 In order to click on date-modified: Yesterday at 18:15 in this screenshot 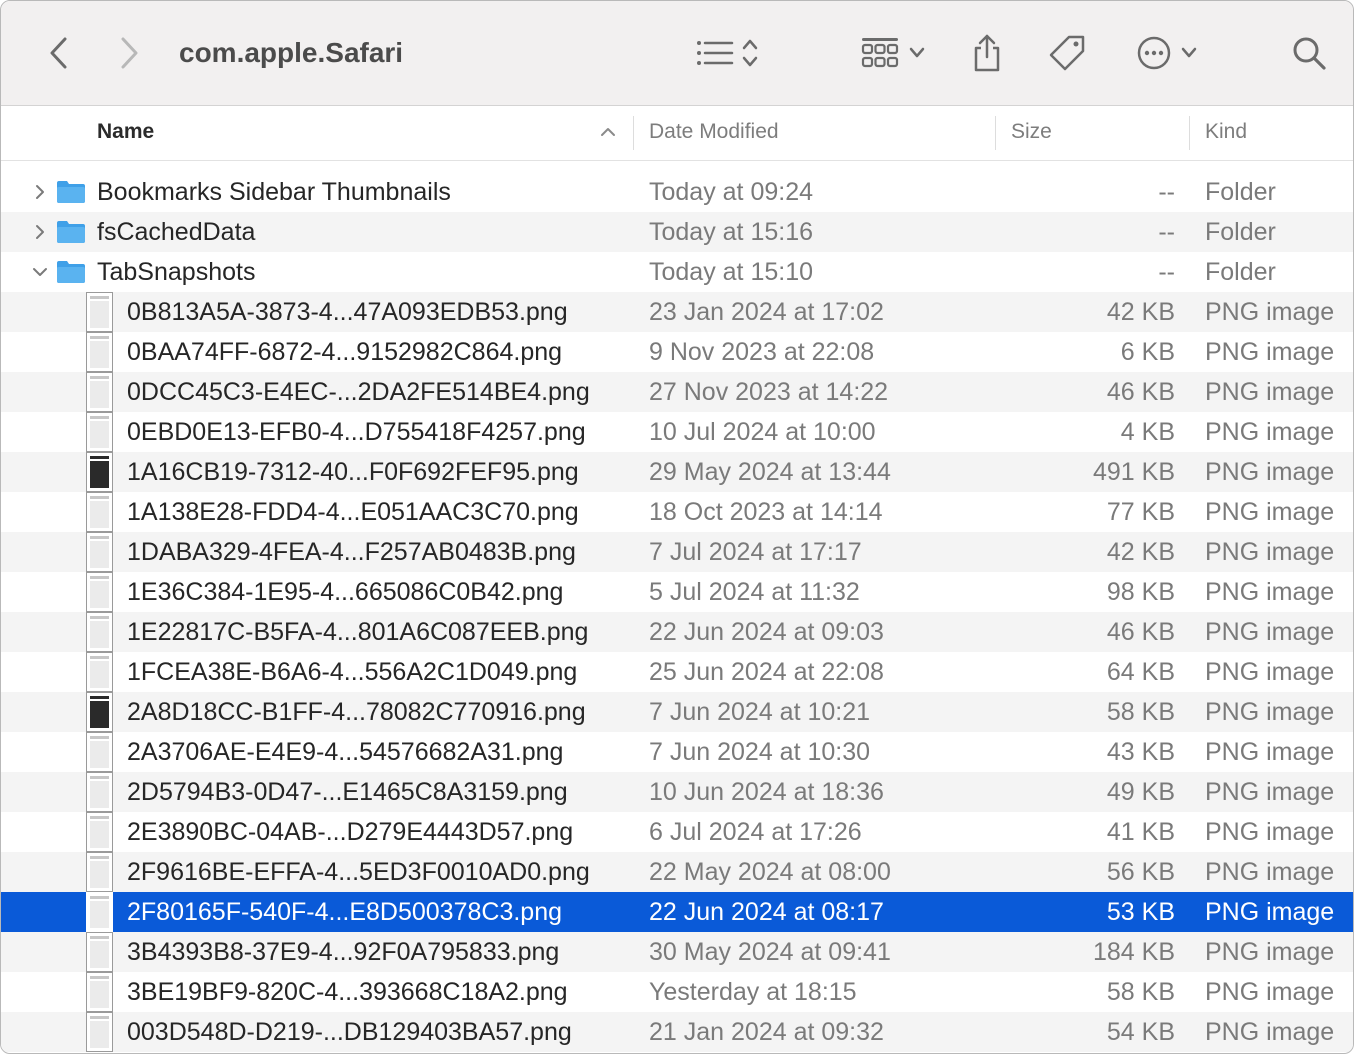, I will do `click(753, 992)`.